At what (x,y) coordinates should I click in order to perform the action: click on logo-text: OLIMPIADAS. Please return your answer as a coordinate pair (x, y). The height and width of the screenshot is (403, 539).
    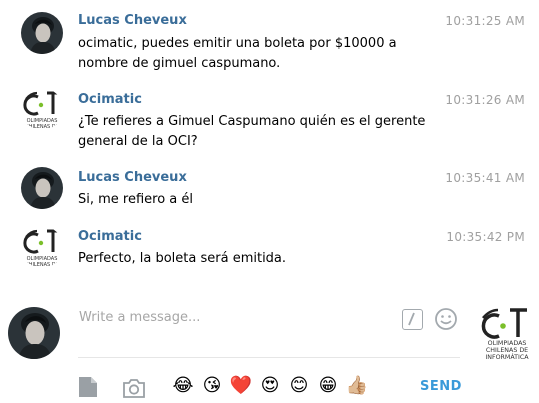
    Looking at the image, I should click on (507, 343).